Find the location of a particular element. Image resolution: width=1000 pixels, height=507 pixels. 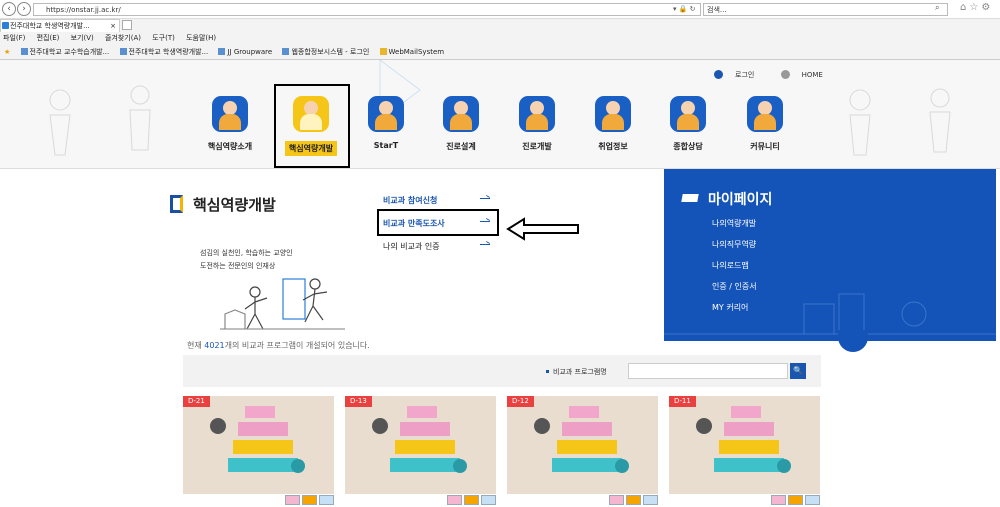

start-icon is located at coordinates (386, 114).